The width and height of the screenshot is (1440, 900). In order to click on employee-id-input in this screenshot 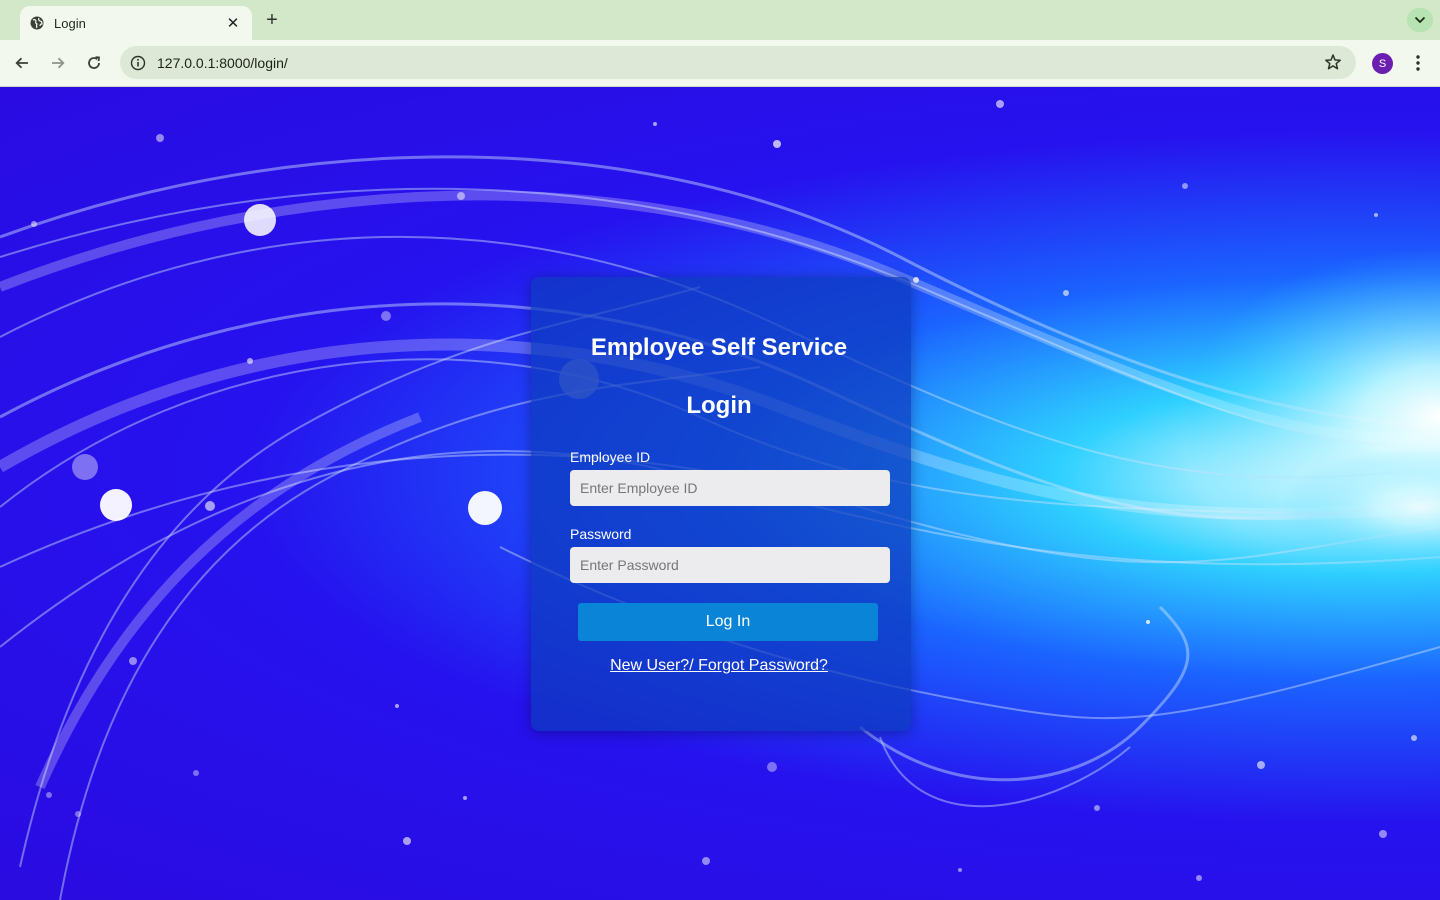, I will do `click(730, 488)`.